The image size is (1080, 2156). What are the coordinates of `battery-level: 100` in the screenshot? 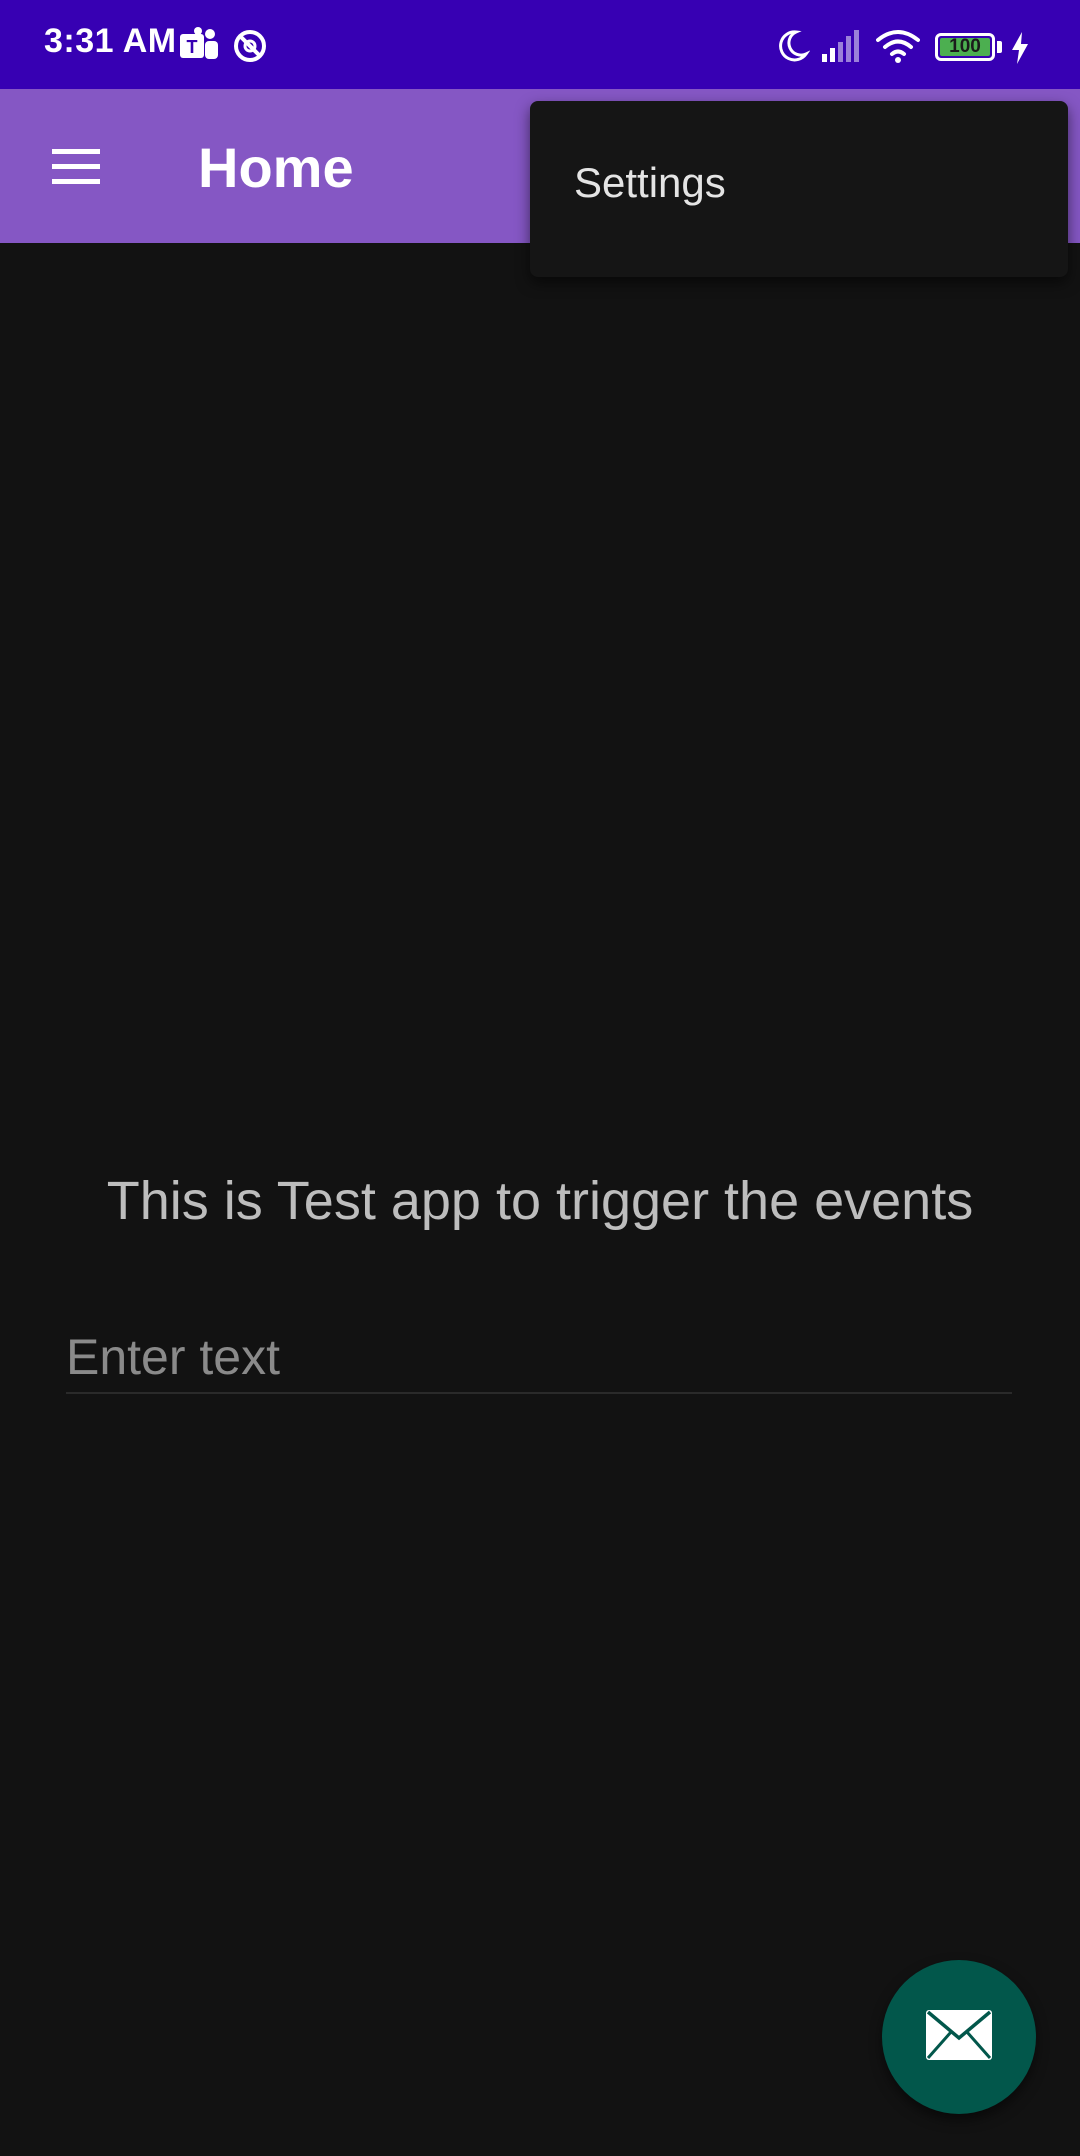 It's located at (965, 46).